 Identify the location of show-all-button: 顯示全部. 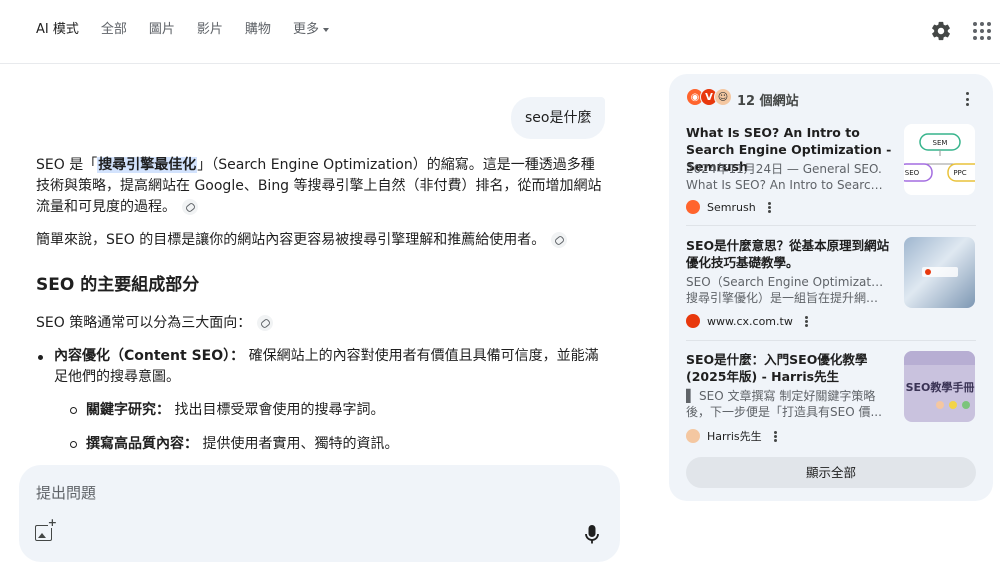
(831, 472).